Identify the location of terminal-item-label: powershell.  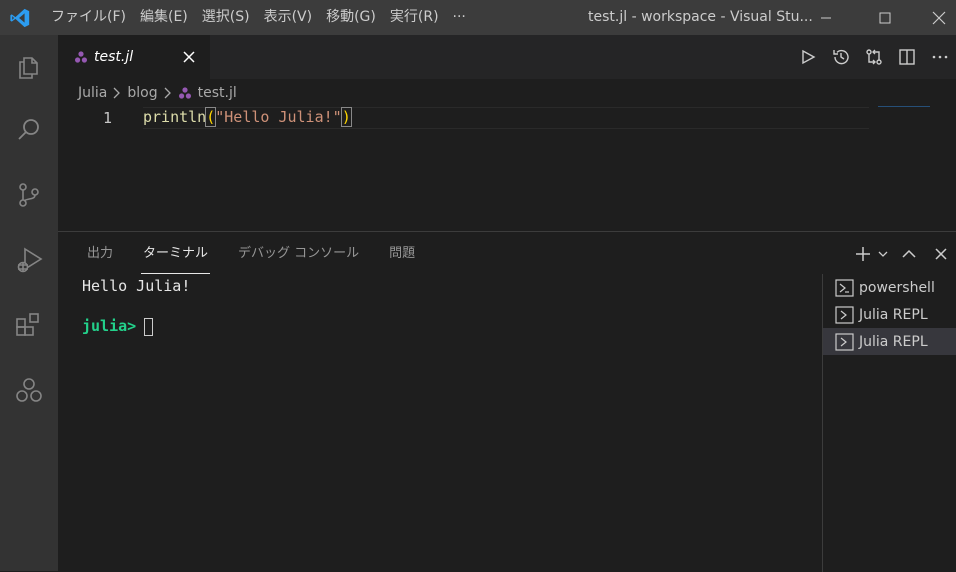
(897, 287).